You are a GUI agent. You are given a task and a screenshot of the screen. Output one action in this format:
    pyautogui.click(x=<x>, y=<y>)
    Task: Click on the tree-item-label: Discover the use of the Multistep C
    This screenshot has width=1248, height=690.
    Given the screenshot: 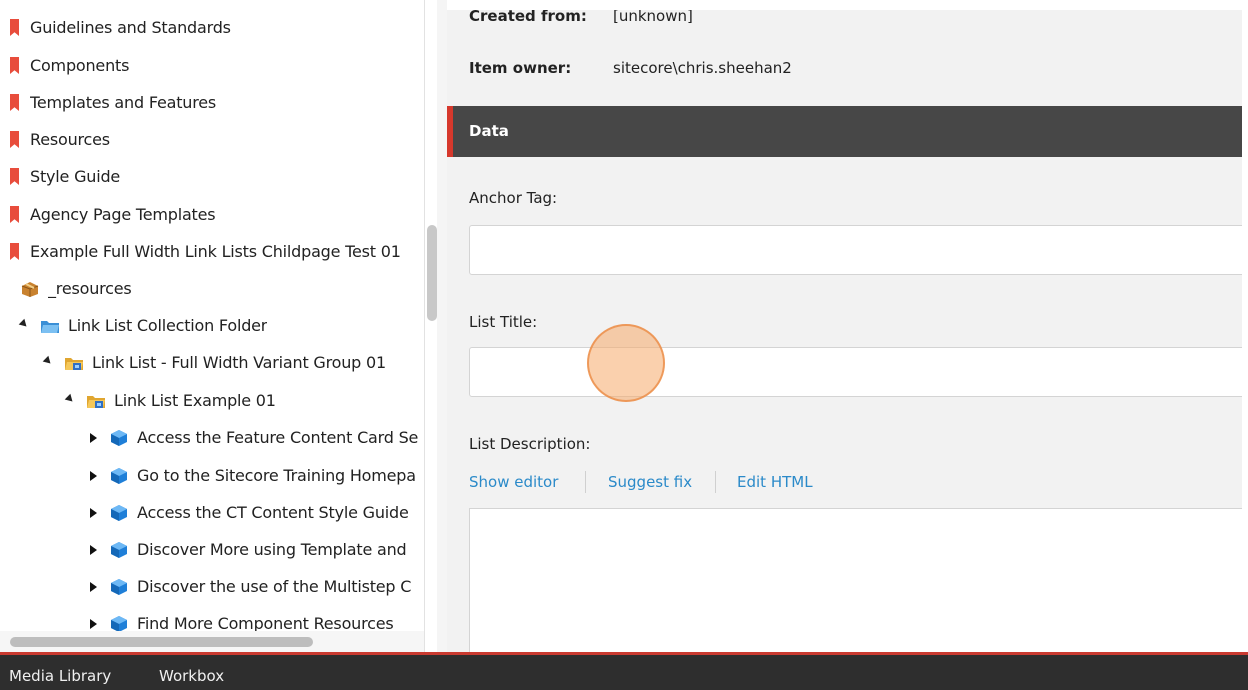 What is the action you would take?
    pyautogui.click(x=274, y=586)
    